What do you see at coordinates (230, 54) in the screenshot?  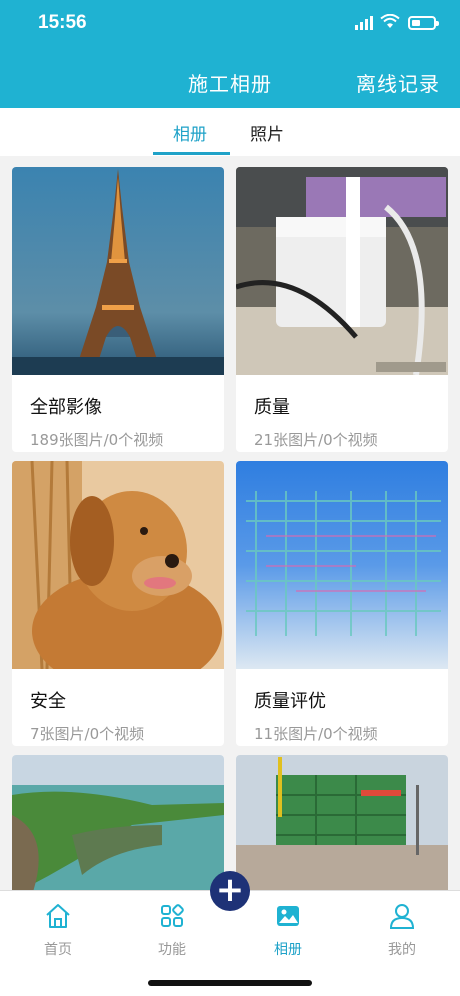 I see `top-header: 15:56 施工相册 离线记录` at bounding box center [230, 54].